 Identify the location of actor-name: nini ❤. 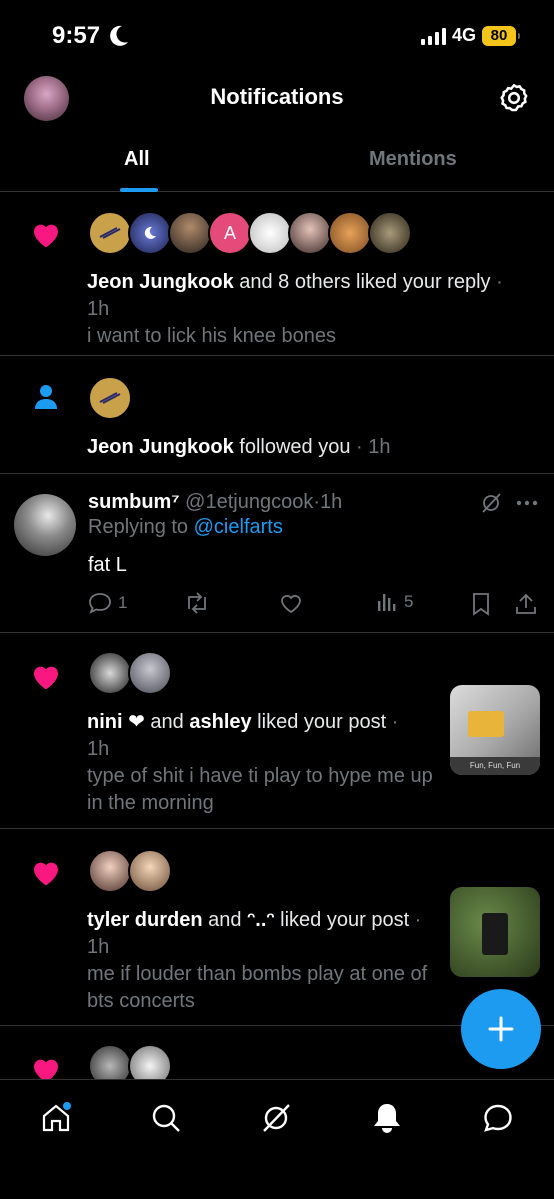
(116, 722).